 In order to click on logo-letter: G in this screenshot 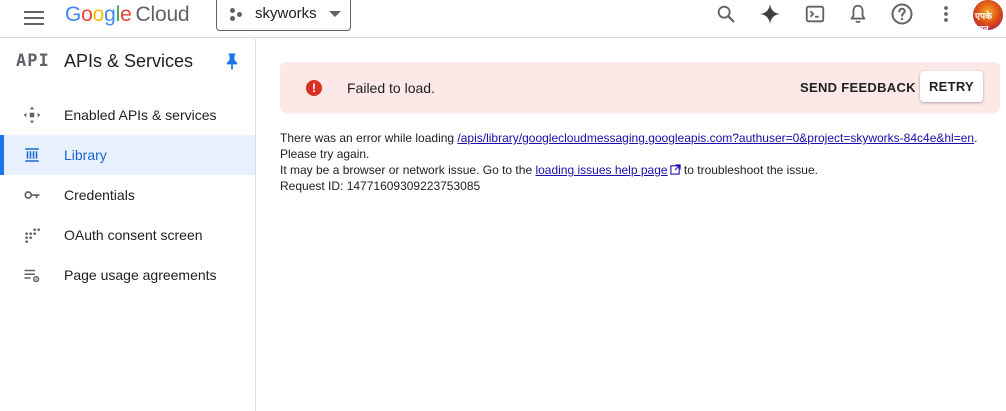, I will do `click(73, 14)`.